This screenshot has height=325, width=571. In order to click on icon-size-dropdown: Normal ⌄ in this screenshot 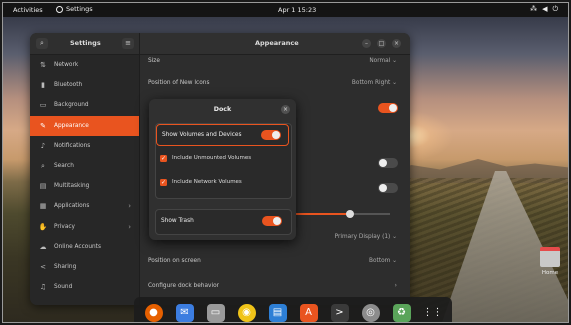, I will do `click(383, 61)`.